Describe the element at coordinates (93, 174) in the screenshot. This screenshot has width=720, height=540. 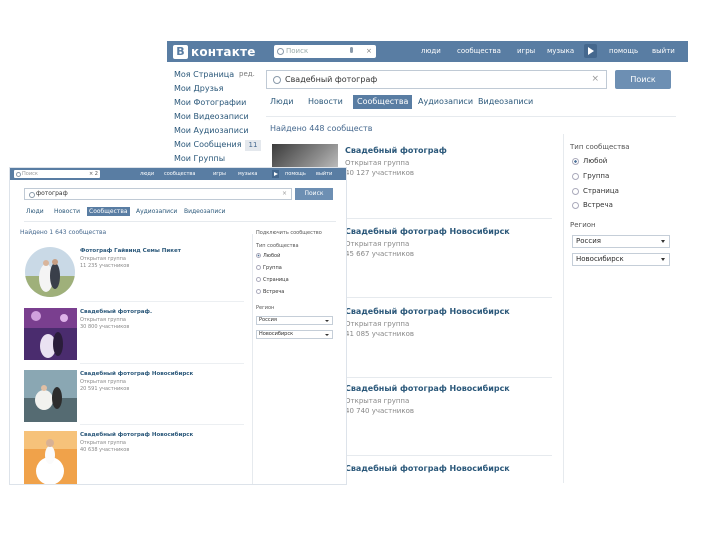
I see `close-icon: × 2` at that location.